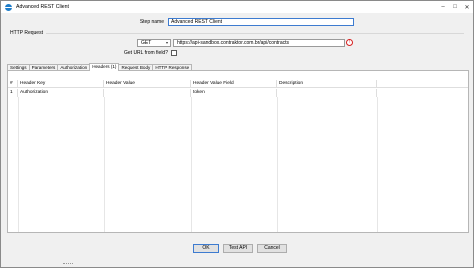  I want to click on table-row: 1 Authorization token, so click(238, 93).